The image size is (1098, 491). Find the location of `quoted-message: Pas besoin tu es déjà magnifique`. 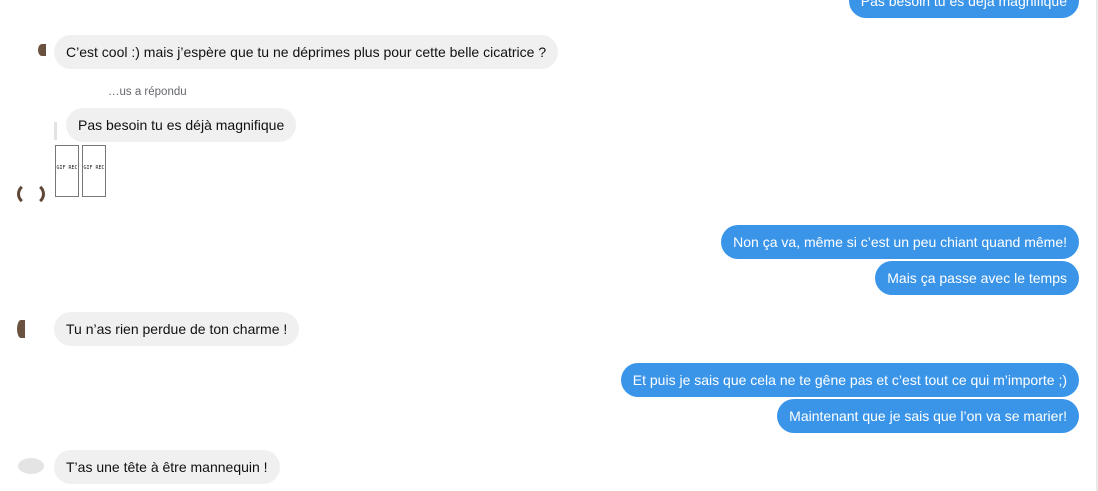

quoted-message: Pas besoin tu es déjà magnifique is located at coordinates (181, 125).